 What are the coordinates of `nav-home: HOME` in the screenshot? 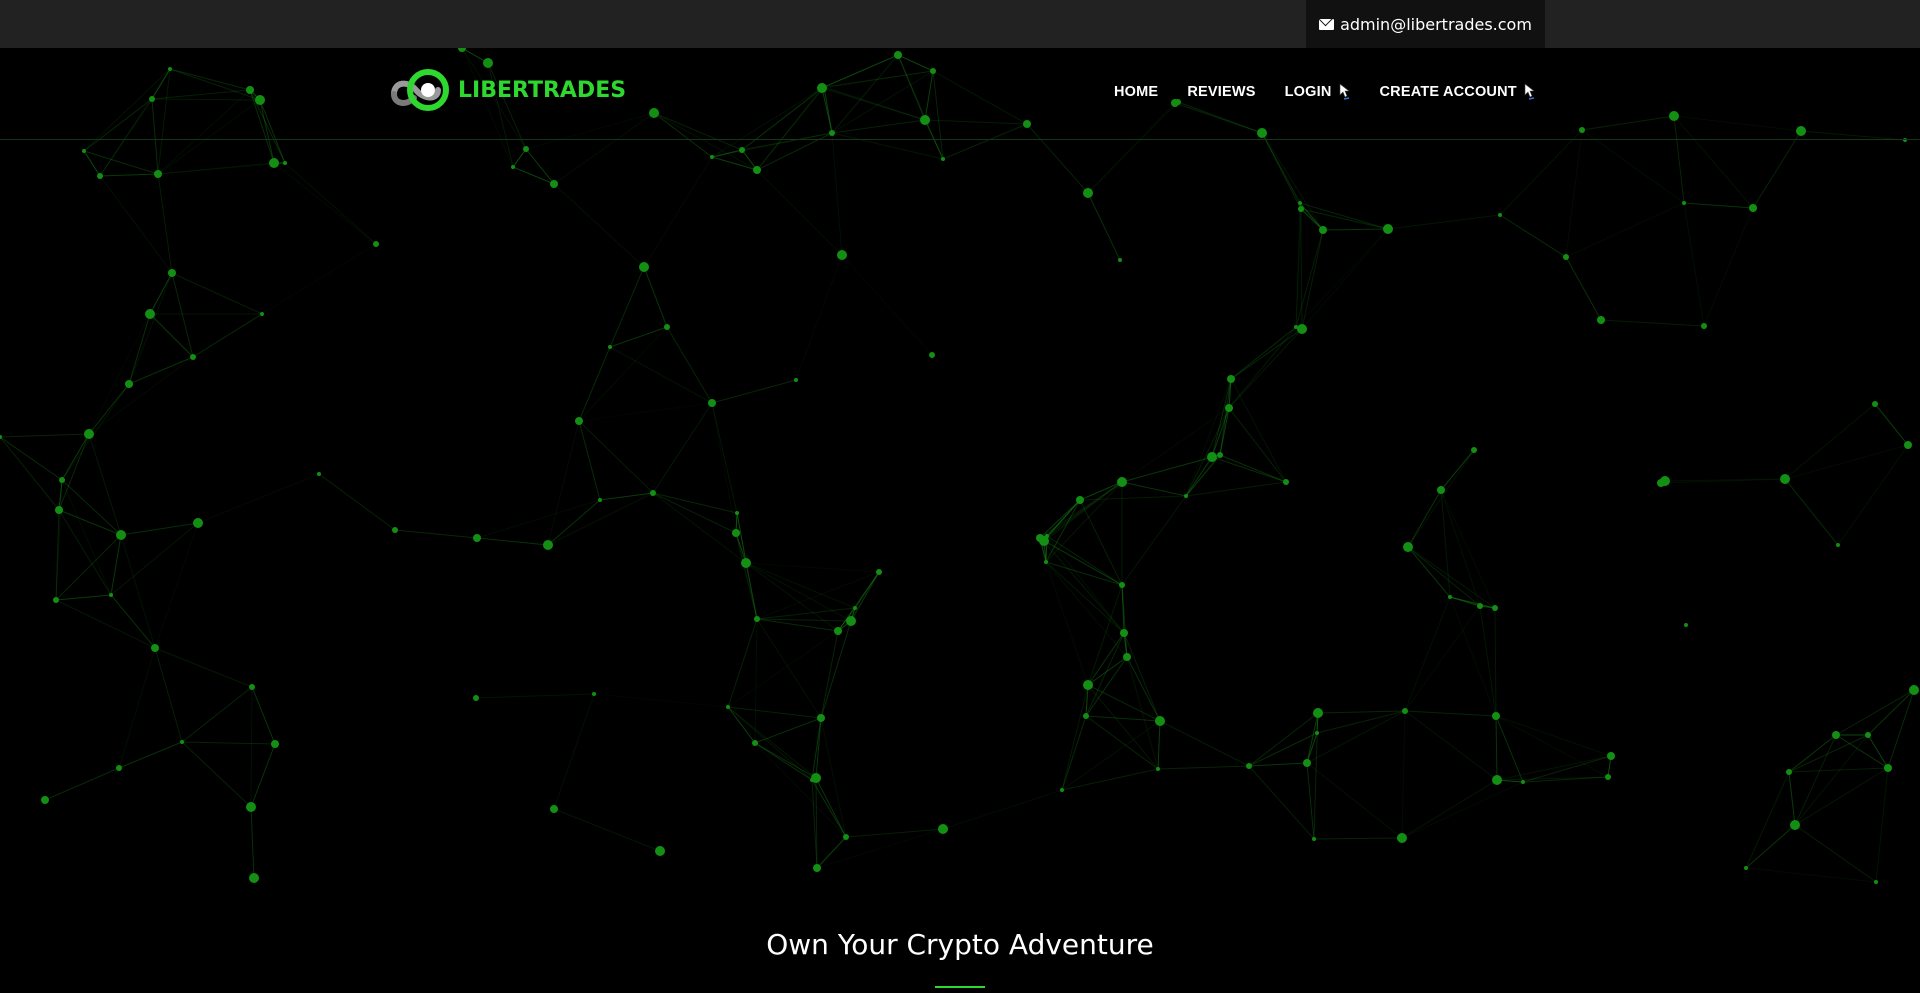 It's located at (1136, 92).